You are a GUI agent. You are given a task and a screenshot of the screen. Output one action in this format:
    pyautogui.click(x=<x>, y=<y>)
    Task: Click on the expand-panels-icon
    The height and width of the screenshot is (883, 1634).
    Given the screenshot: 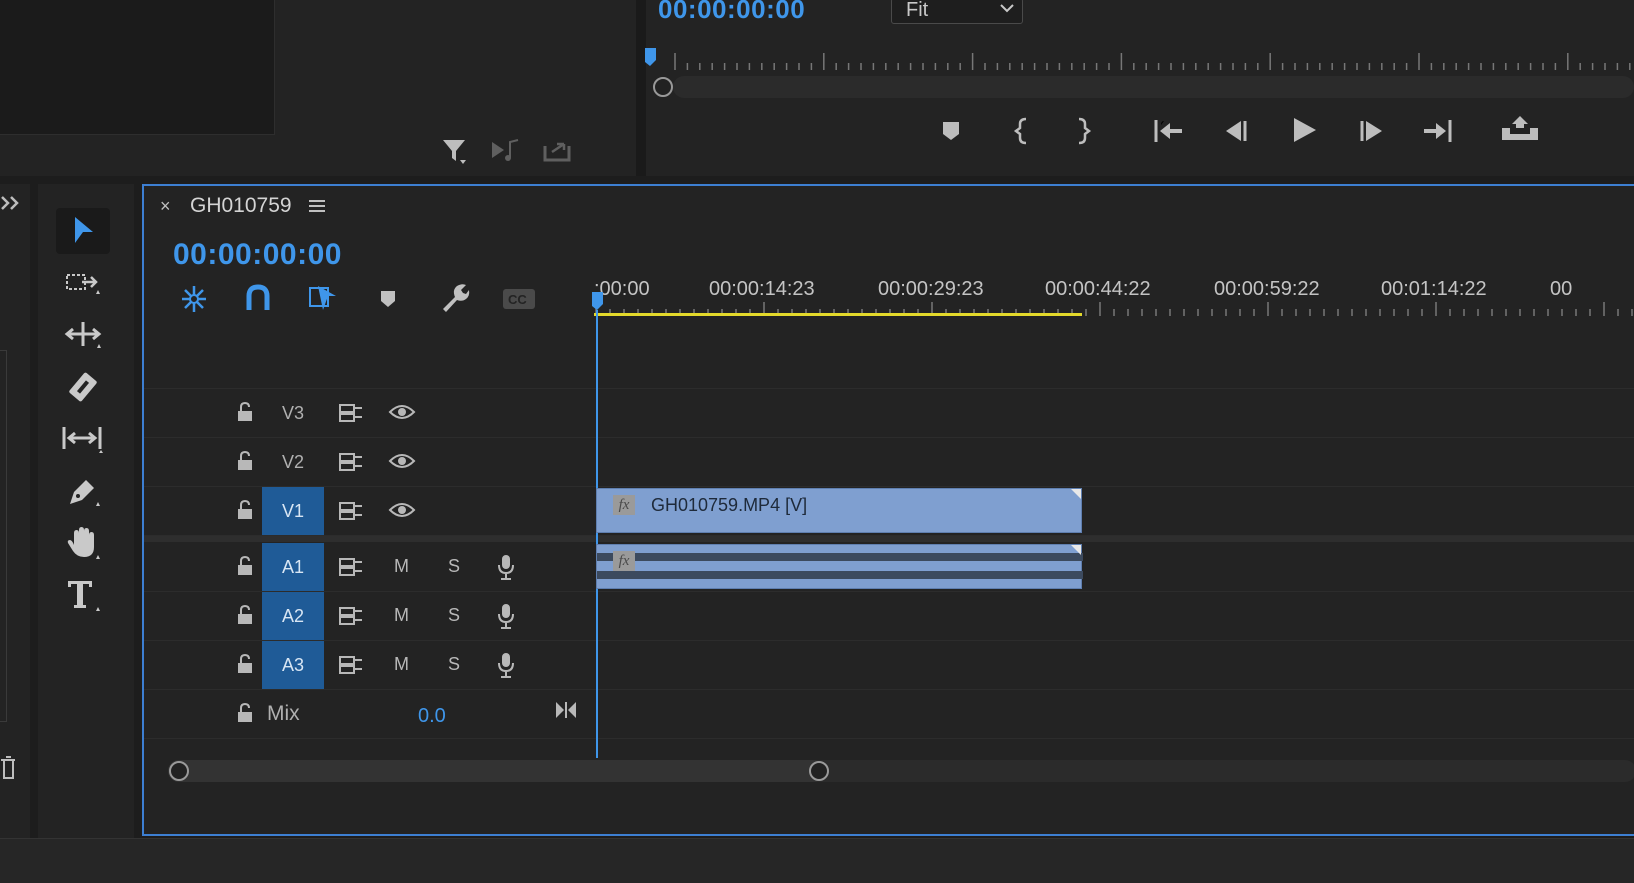 What is the action you would take?
    pyautogui.click(x=12, y=203)
    